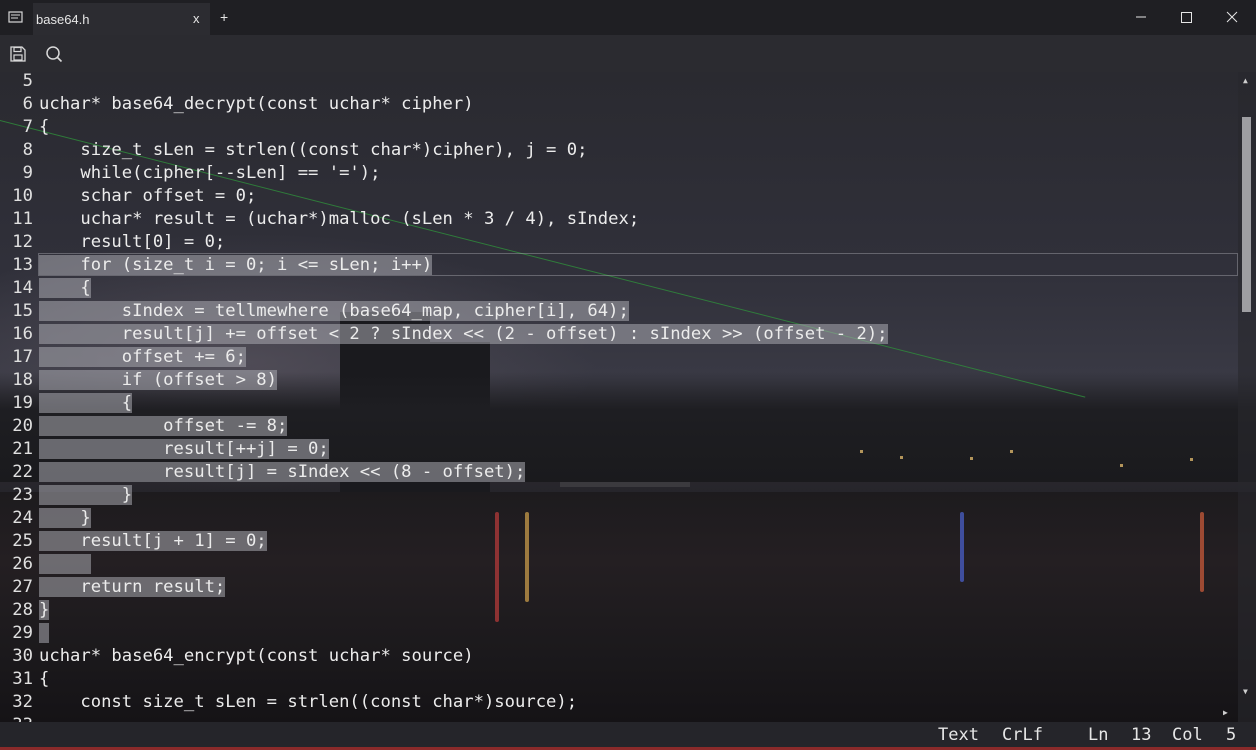 This screenshot has width=1256, height=750. I want to click on minimize-button, so click(1141, 17).